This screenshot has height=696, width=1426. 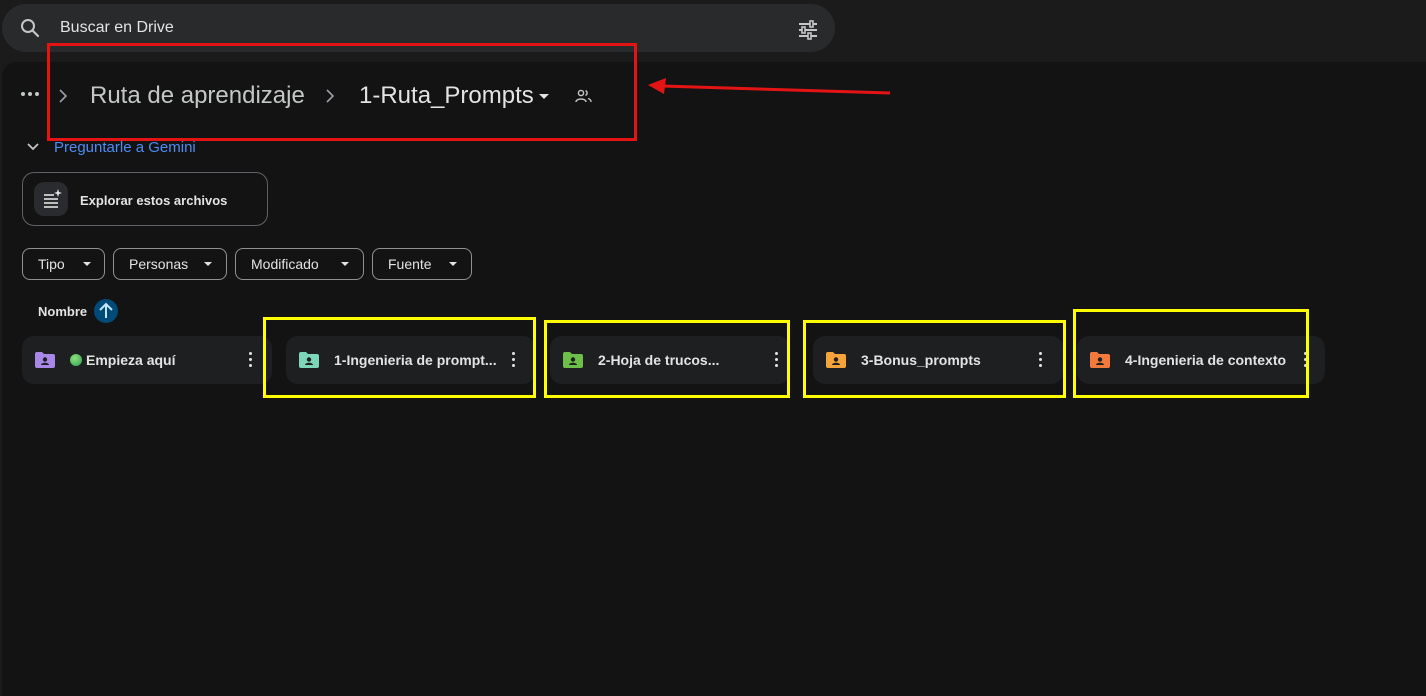 I want to click on filter-people-label: Personas, so click(x=159, y=264).